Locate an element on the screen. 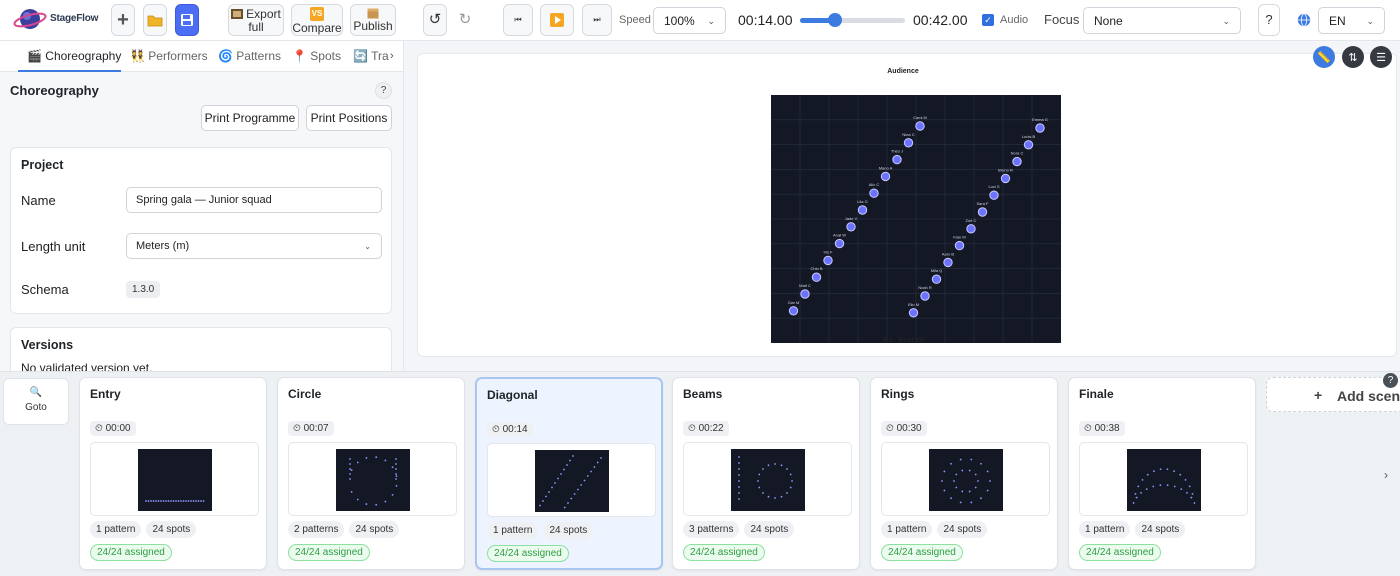 The height and width of the screenshot is (576, 1400). new-project-button: + is located at coordinates (123, 20).